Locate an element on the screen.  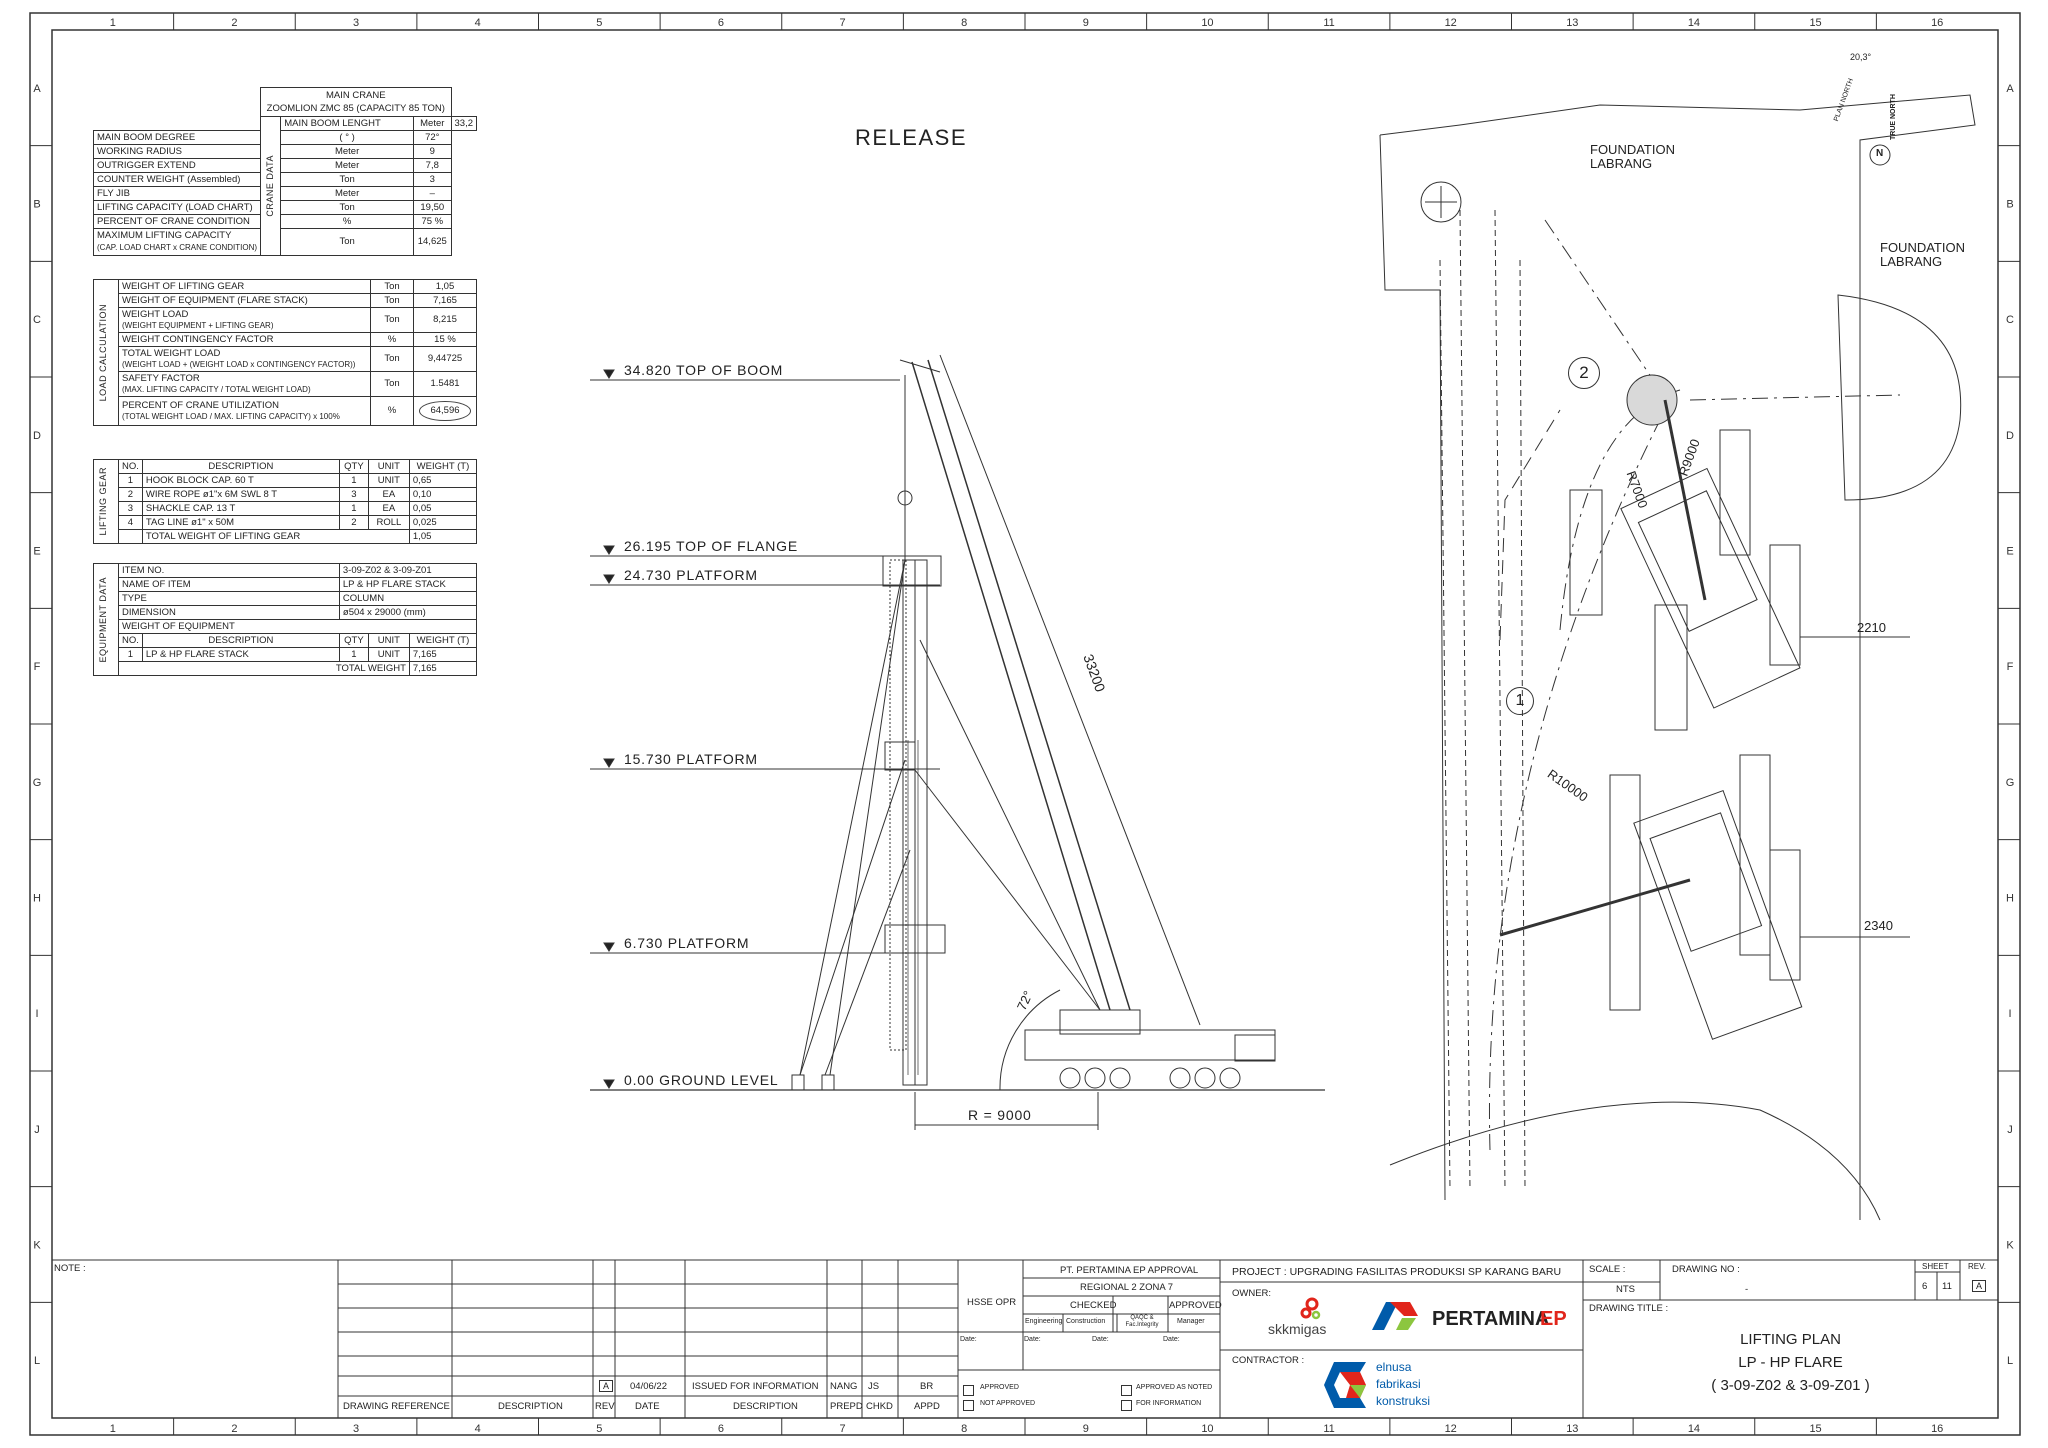
date-field-2: Date: is located at coordinates (1032, 1339).